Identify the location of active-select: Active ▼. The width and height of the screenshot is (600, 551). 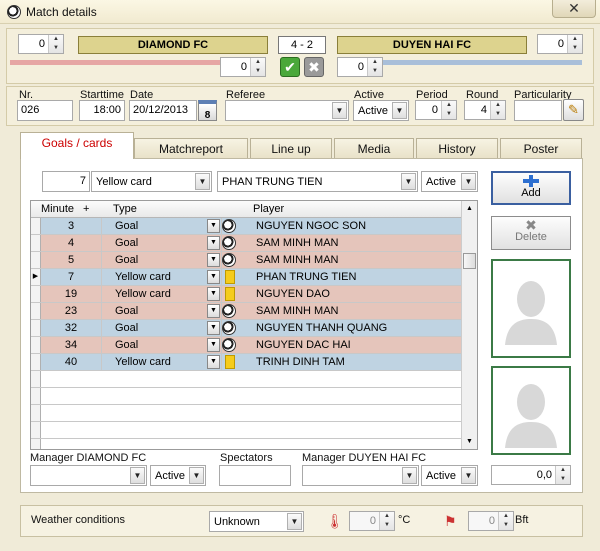
(381, 110).